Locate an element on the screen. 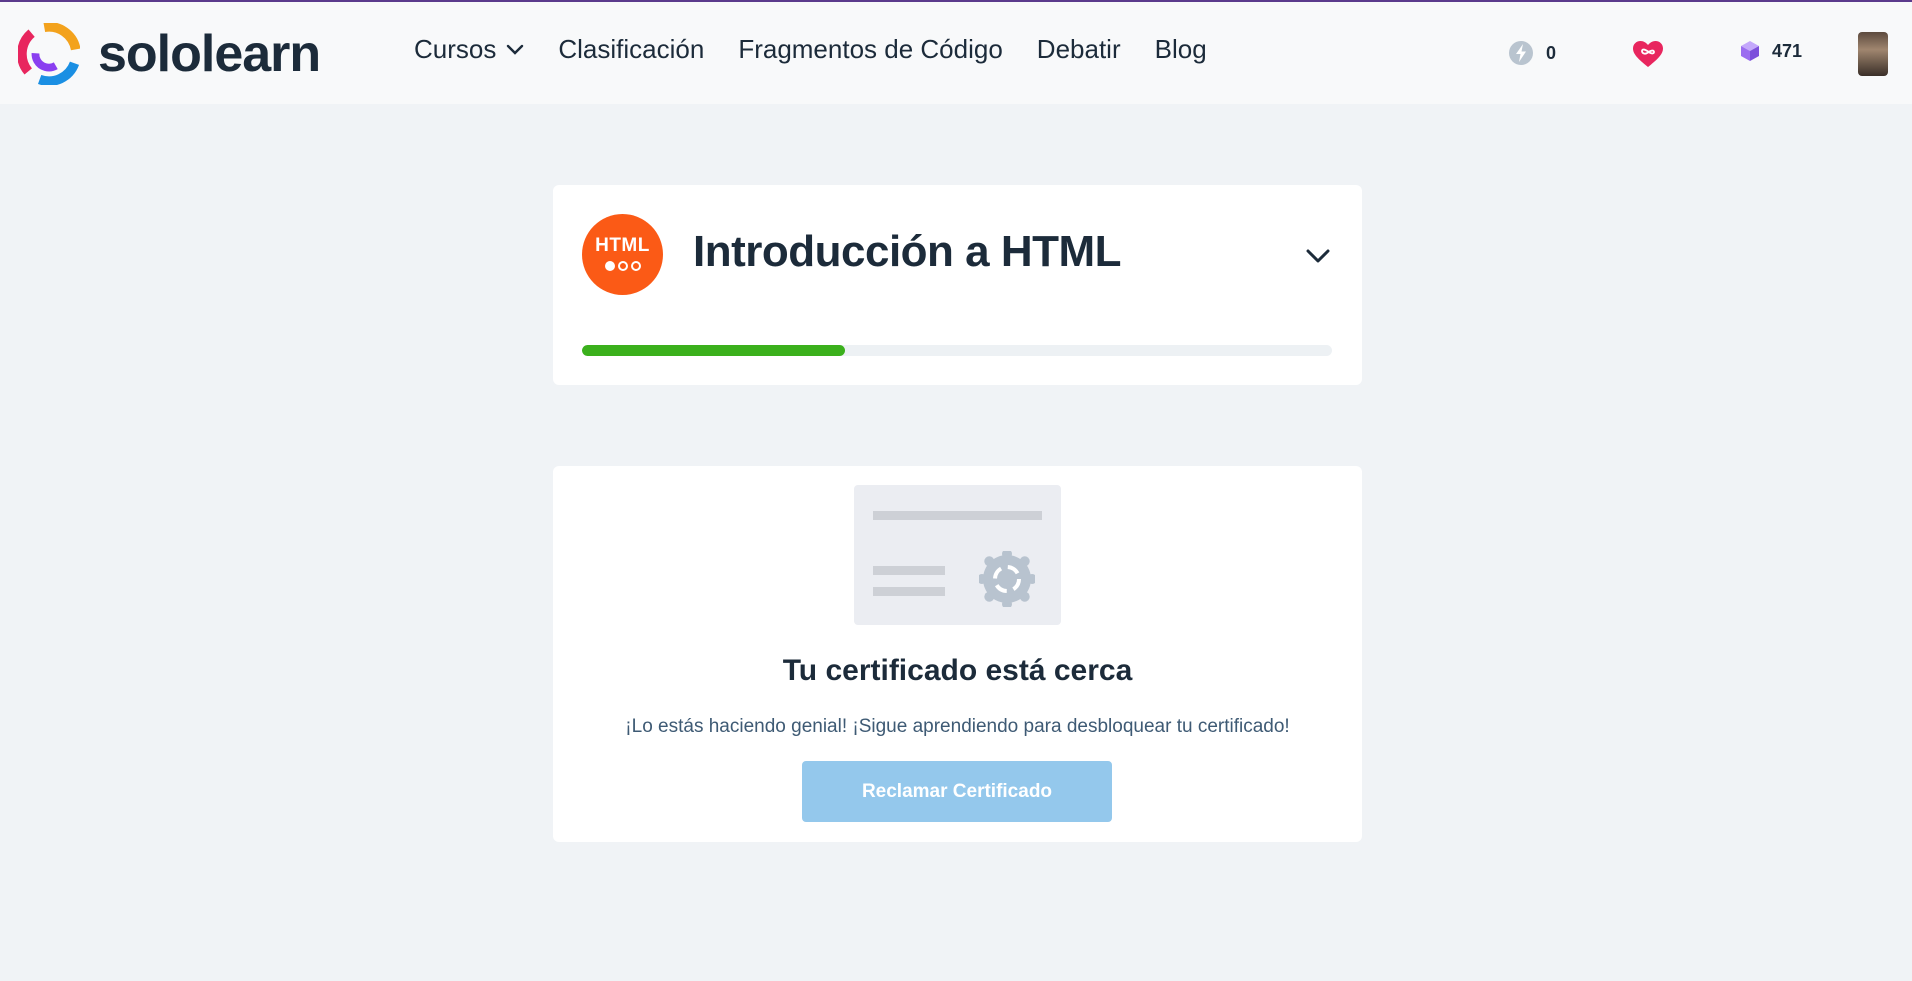 This screenshot has height=981, width=1912. gems-counter: 471 is located at coordinates (1771, 51).